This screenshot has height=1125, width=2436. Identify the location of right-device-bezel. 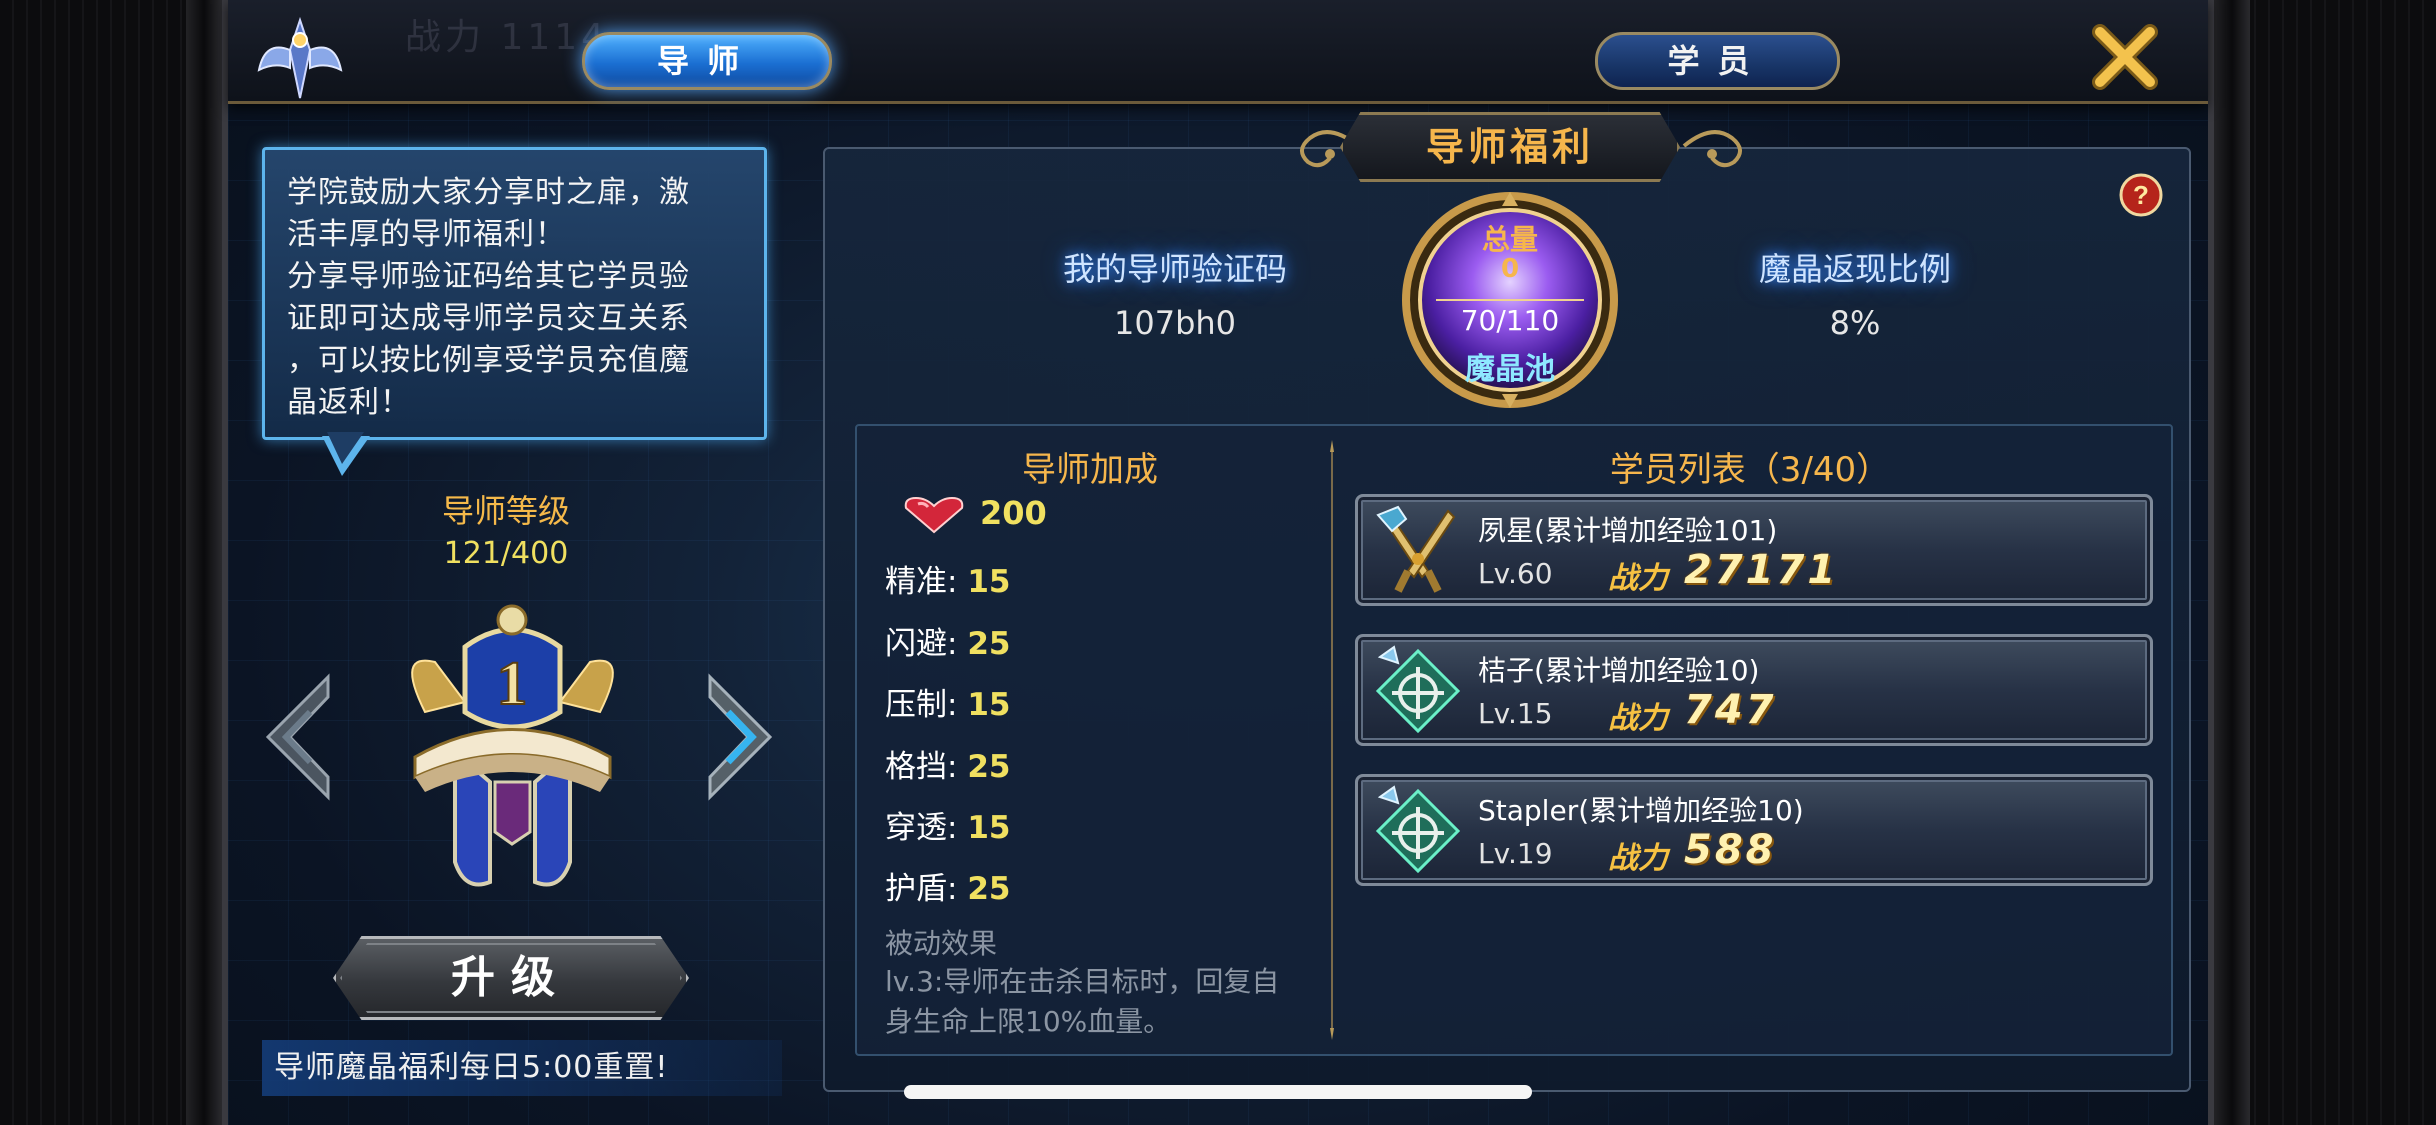
(2325, 562).